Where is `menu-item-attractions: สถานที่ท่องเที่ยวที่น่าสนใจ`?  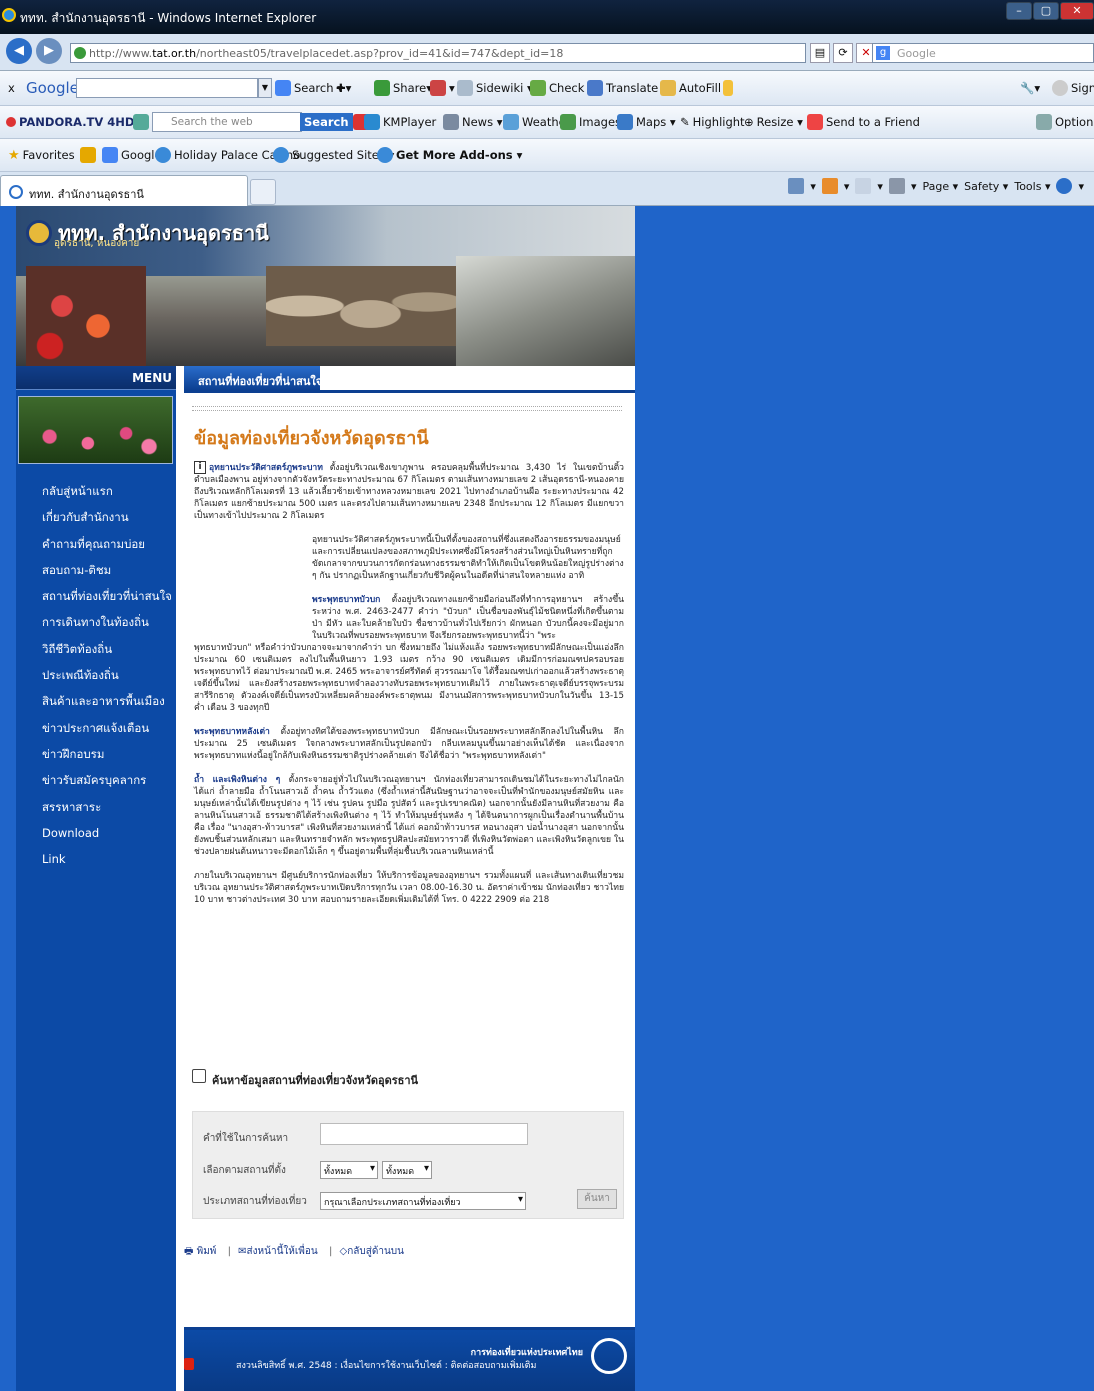 menu-item-attractions: สถานที่ท่องเที่ยวที่น่าสนใจ is located at coordinates (96, 596).